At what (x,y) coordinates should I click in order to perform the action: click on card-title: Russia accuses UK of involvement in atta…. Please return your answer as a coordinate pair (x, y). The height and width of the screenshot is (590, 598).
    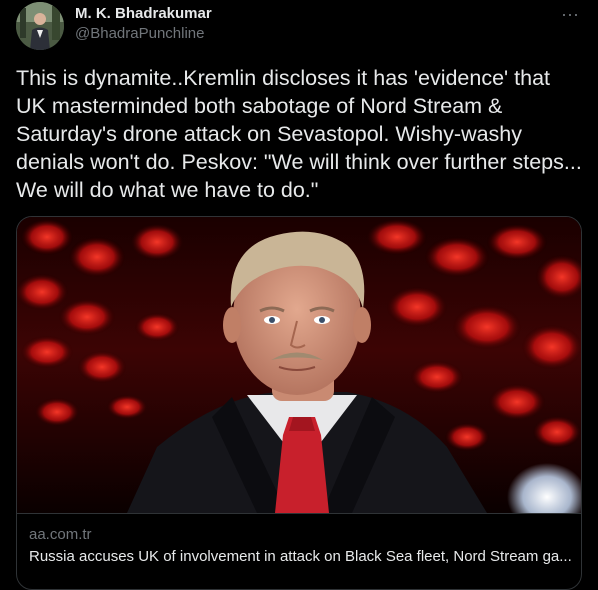
    Looking at the image, I should click on (301, 557).